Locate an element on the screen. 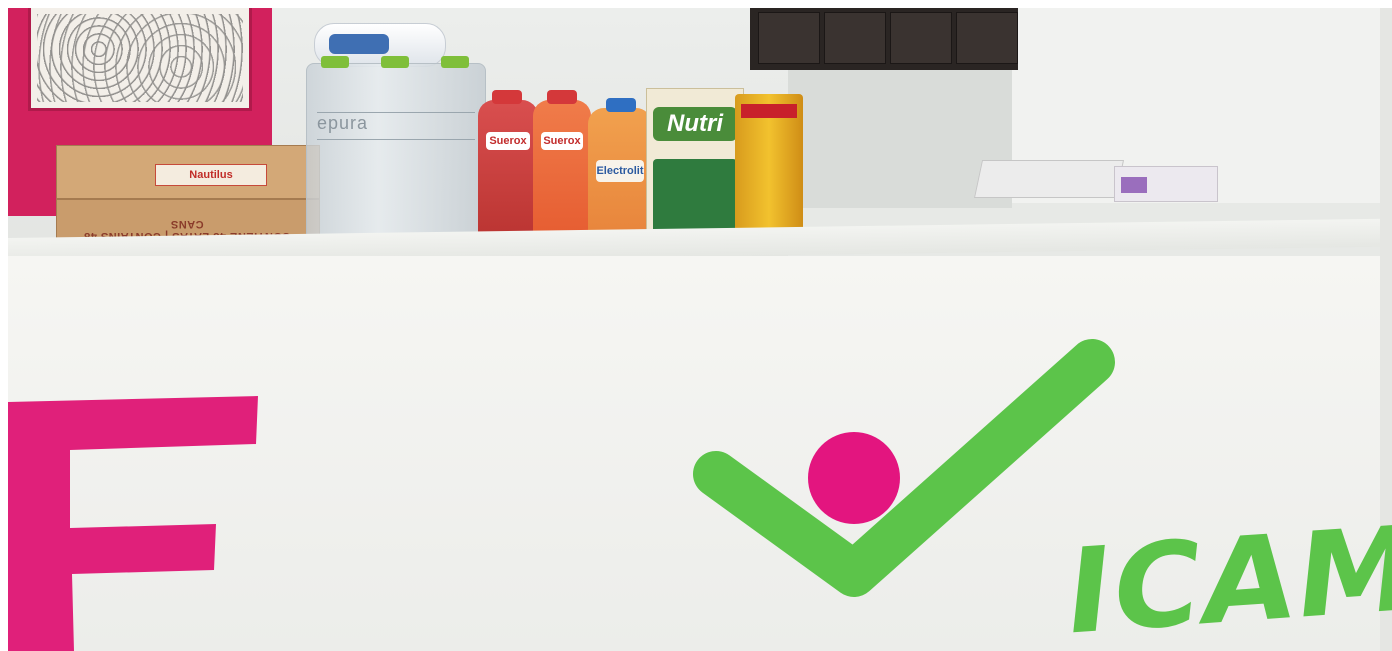 This screenshot has width=1392, height=651. bottle-brand-label: Electrolit is located at coordinates (620, 171).